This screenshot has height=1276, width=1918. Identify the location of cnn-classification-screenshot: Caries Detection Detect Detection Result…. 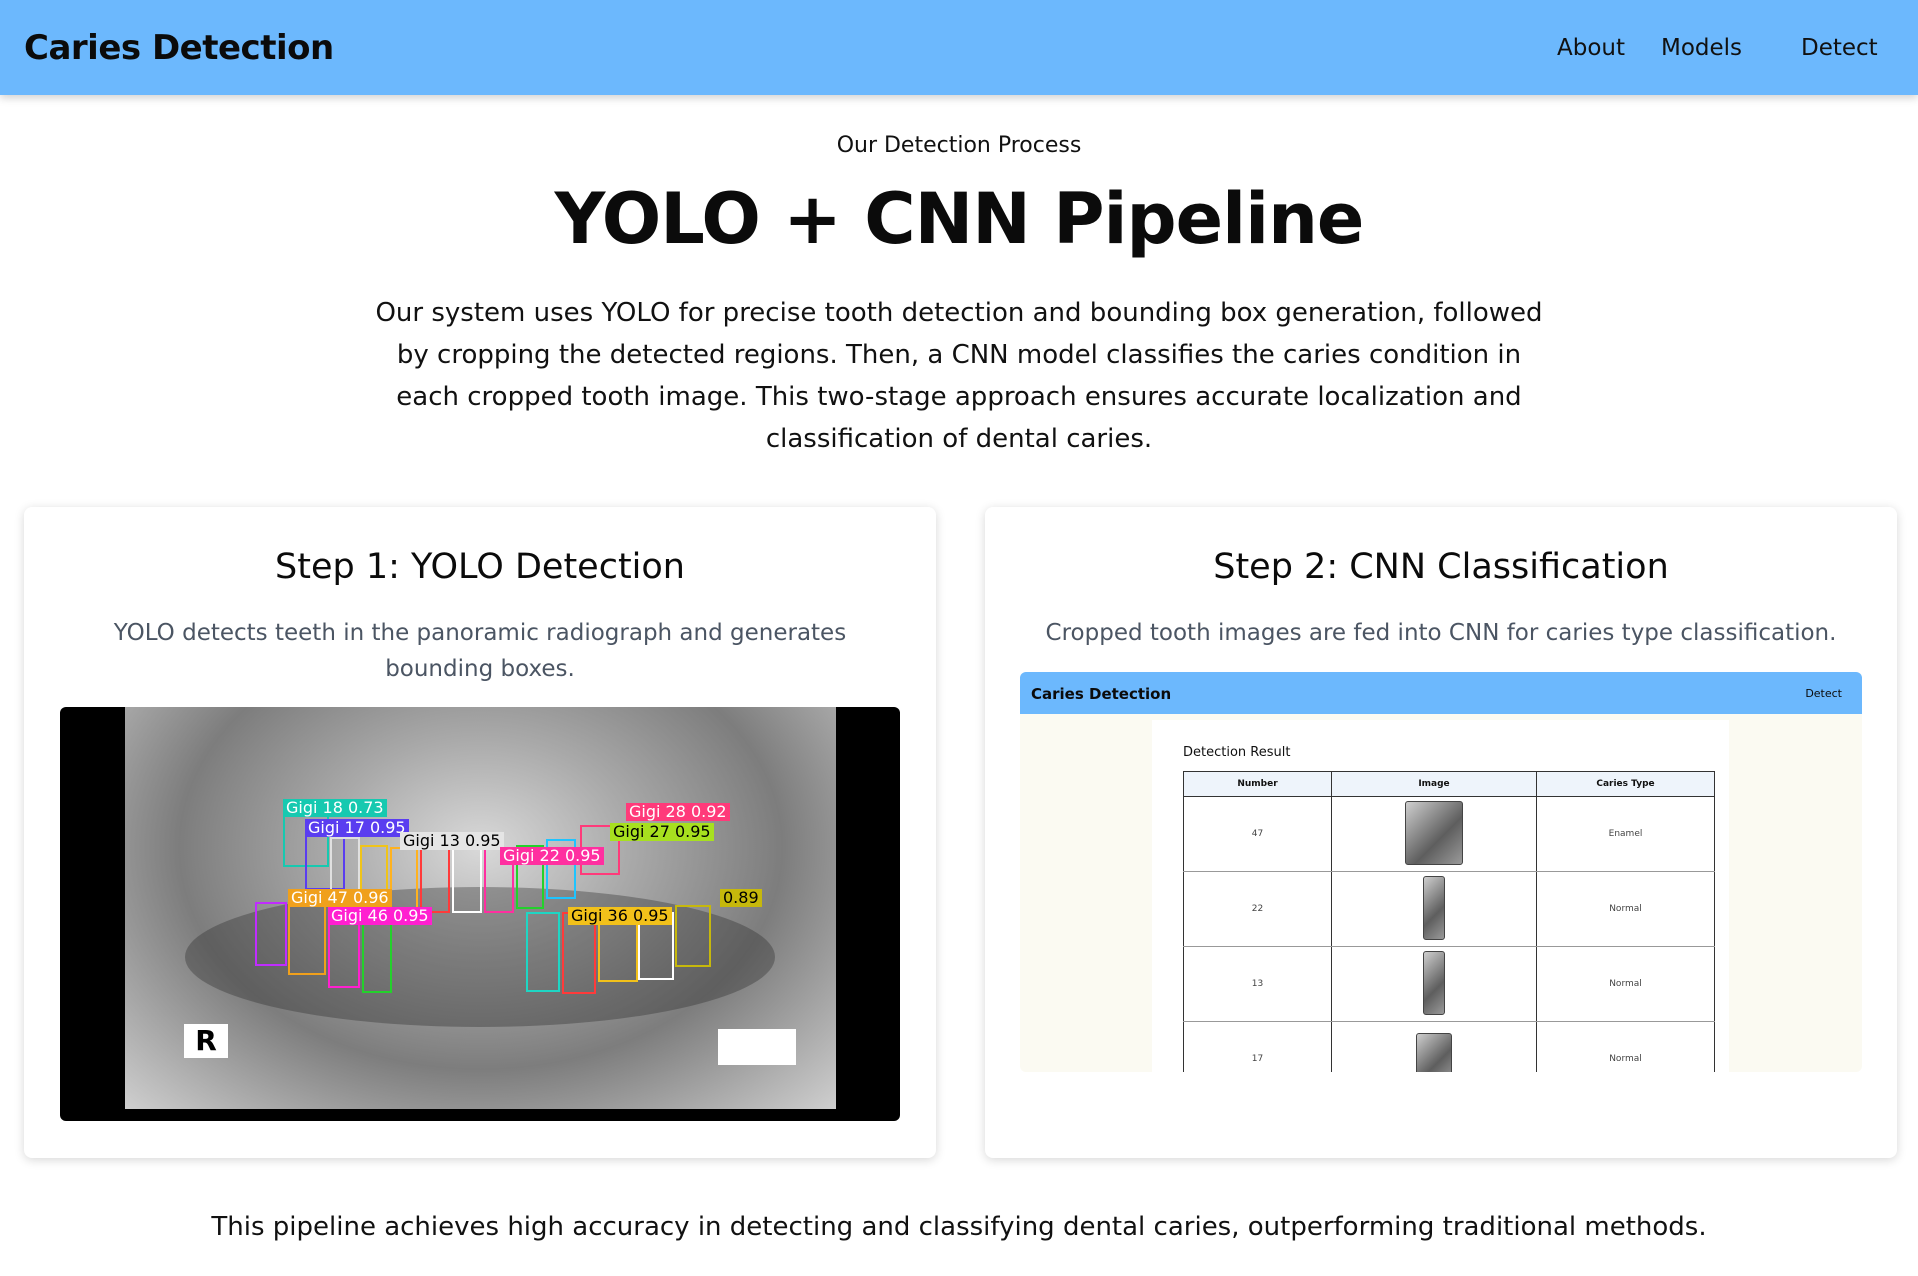
(1441, 872).